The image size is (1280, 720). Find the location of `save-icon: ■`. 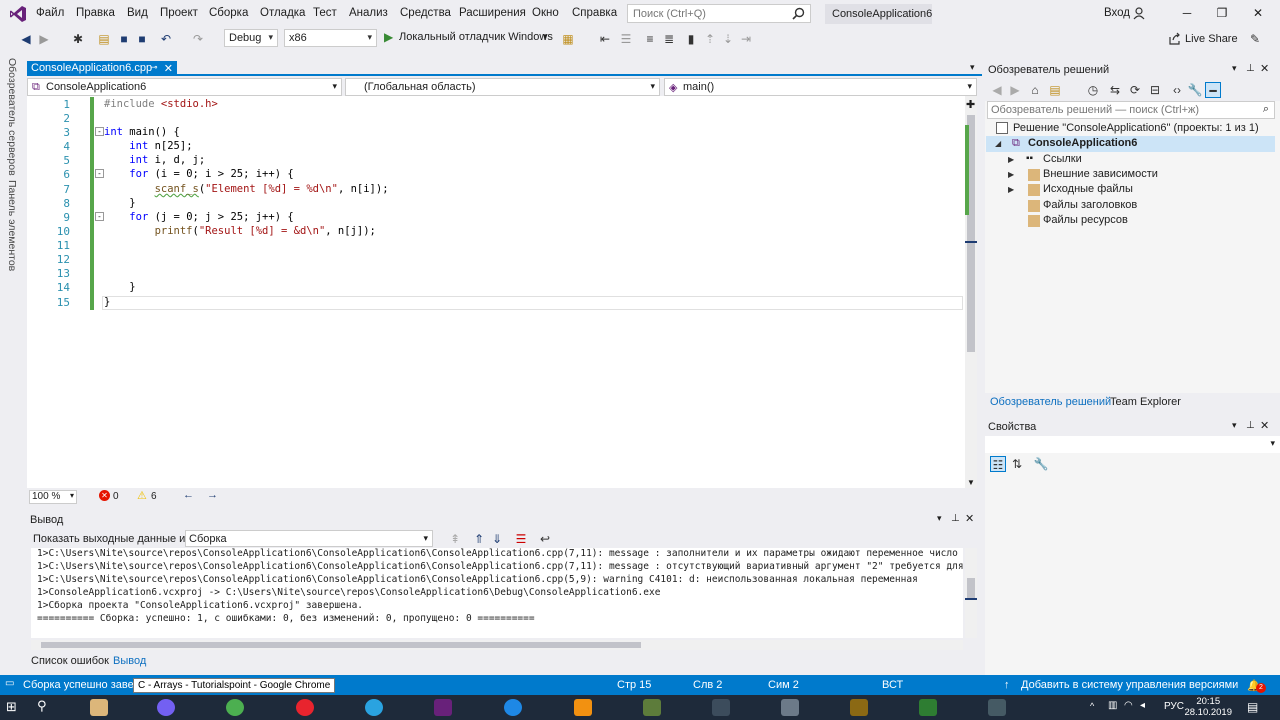

save-icon: ■ is located at coordinates (124, 39).